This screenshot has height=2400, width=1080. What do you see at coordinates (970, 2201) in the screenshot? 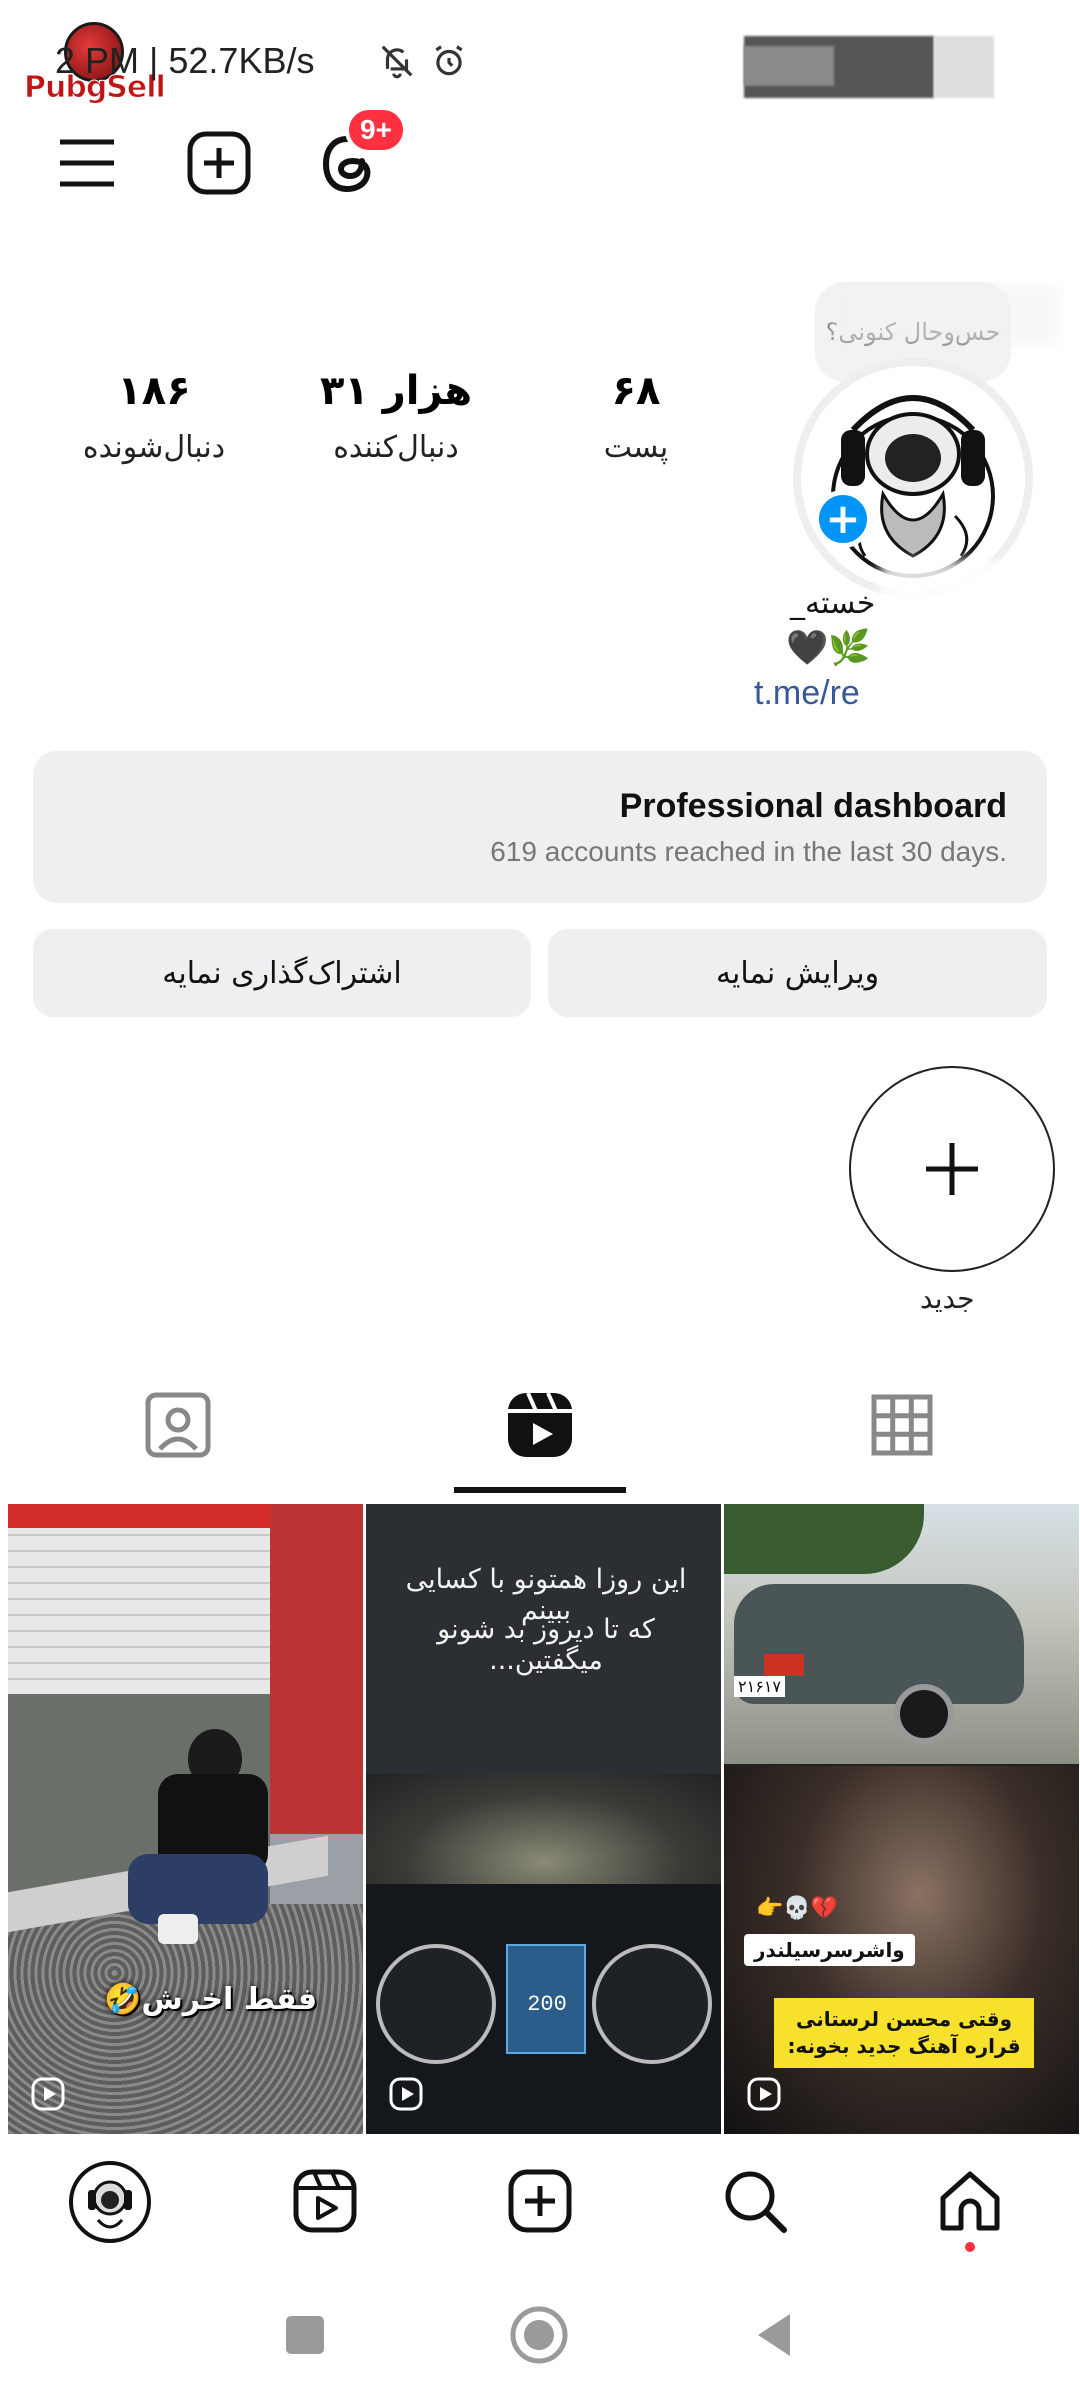
I see `nav-home-icon` at bounding box center [970, 2201].